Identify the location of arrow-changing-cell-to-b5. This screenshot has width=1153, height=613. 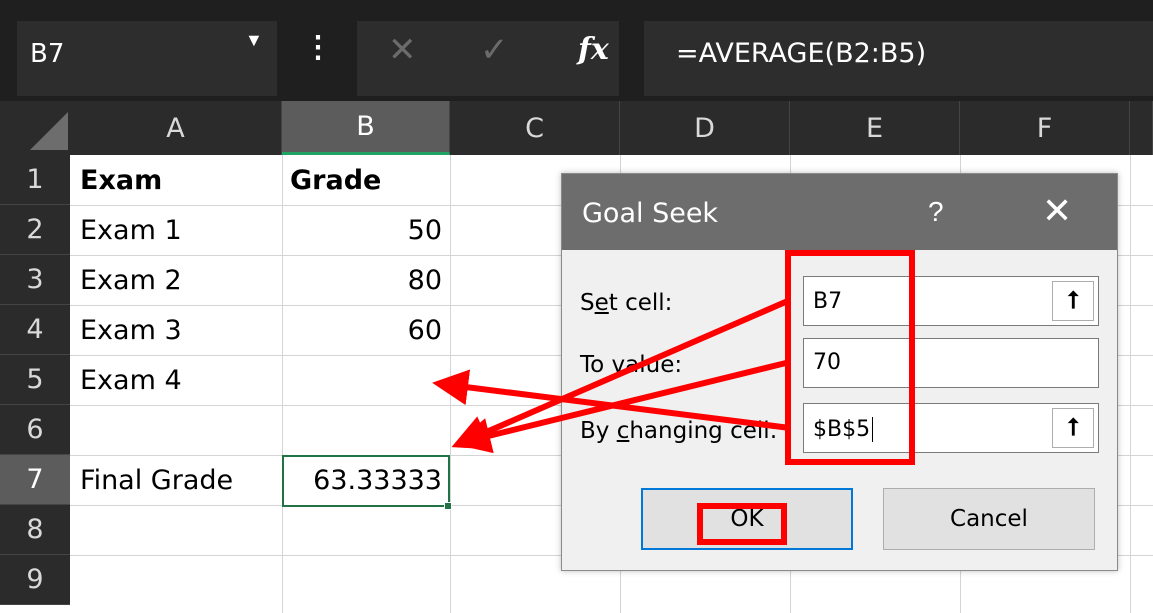
(611, 400).